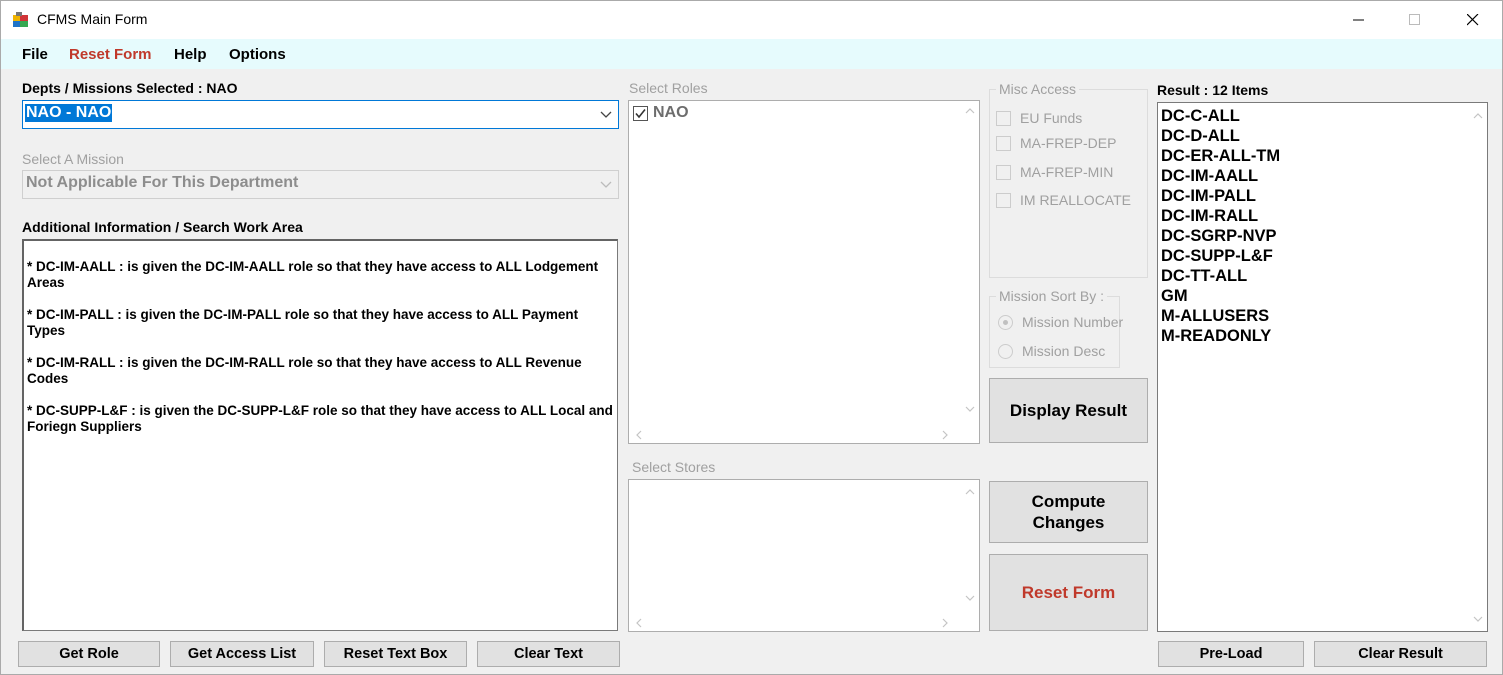  I want to click on sort-mission-desc: Mission Desc, so click(1051, 351).